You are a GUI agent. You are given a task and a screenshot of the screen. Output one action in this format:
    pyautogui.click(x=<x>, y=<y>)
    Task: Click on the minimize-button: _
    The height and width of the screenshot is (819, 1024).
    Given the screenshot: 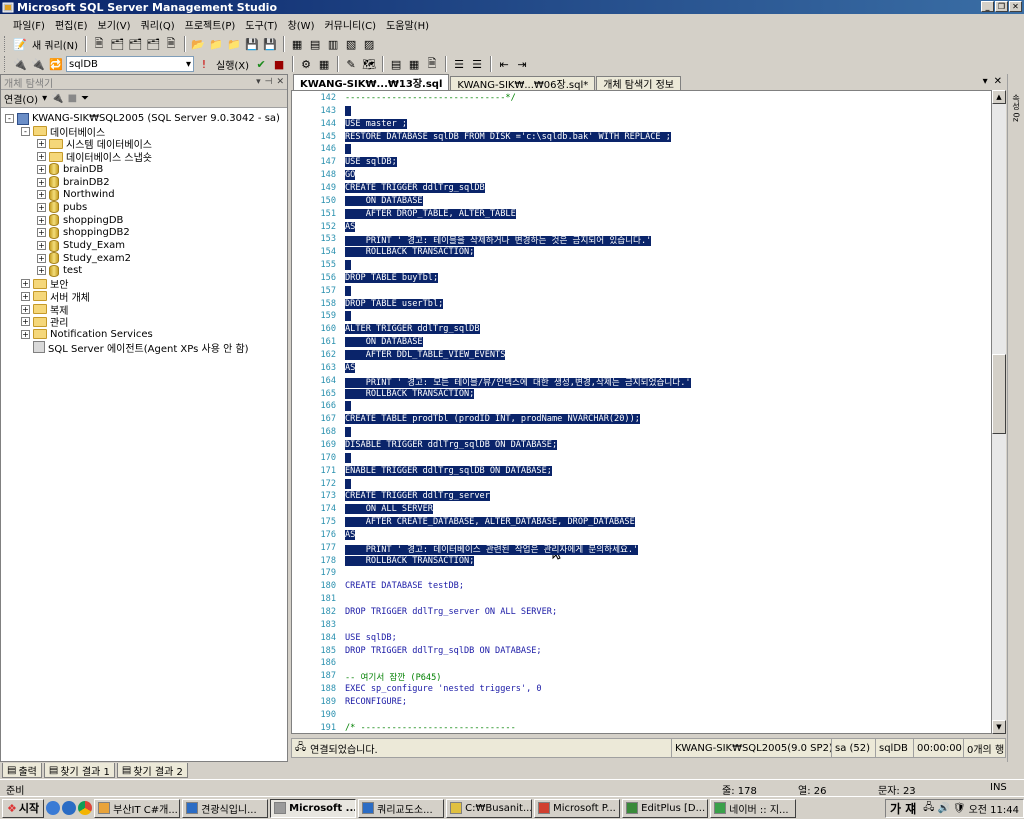 What is the action you would take?
    pyautogui.click(x=987, y=6)
    